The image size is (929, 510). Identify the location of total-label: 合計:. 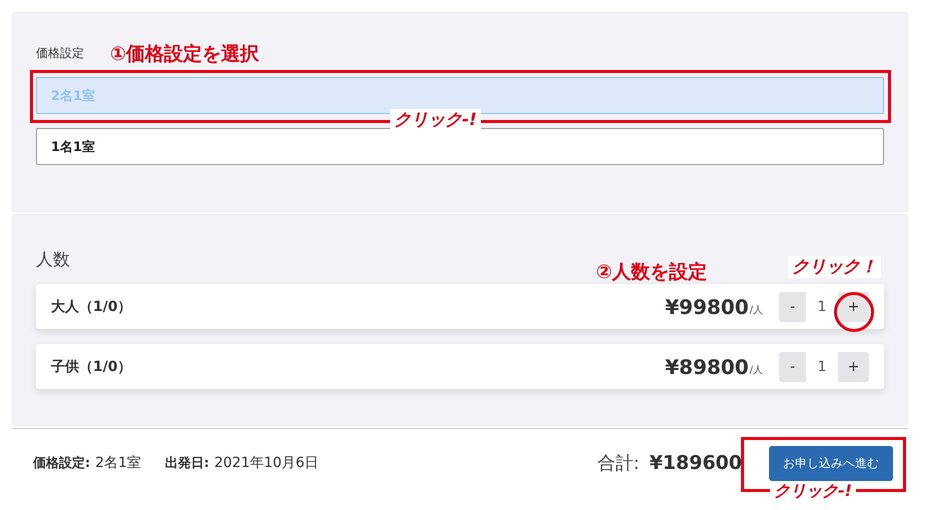
(618, 463).